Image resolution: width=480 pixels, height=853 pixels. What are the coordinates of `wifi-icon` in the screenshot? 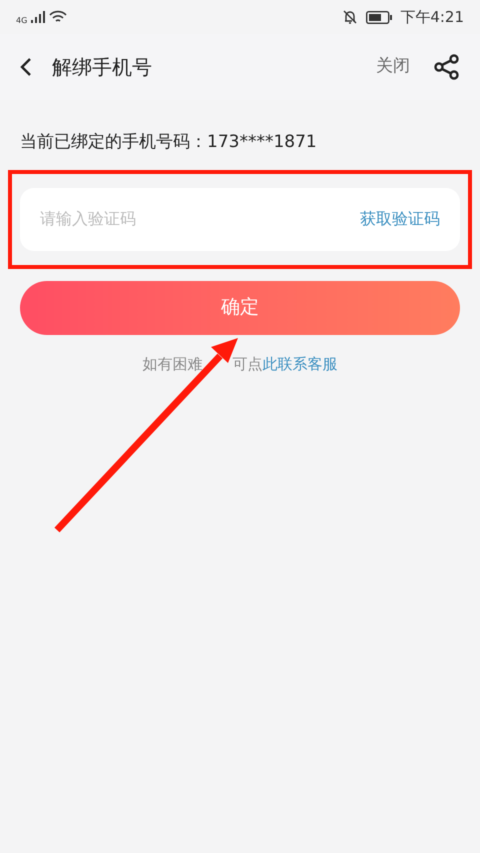 It's located at (58, 17).